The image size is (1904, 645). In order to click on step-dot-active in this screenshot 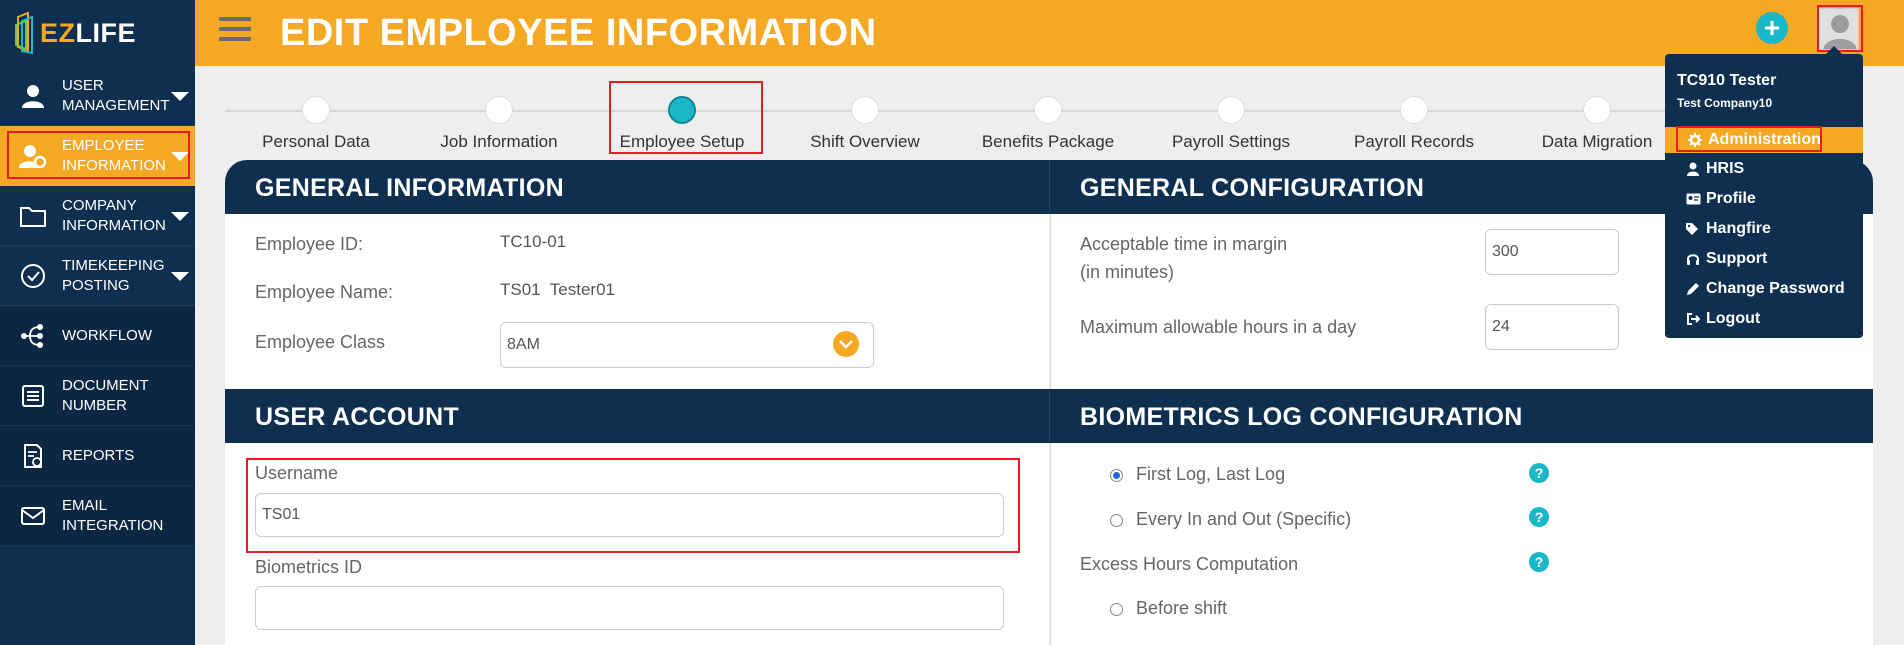, I will do `click(682, 110)`.